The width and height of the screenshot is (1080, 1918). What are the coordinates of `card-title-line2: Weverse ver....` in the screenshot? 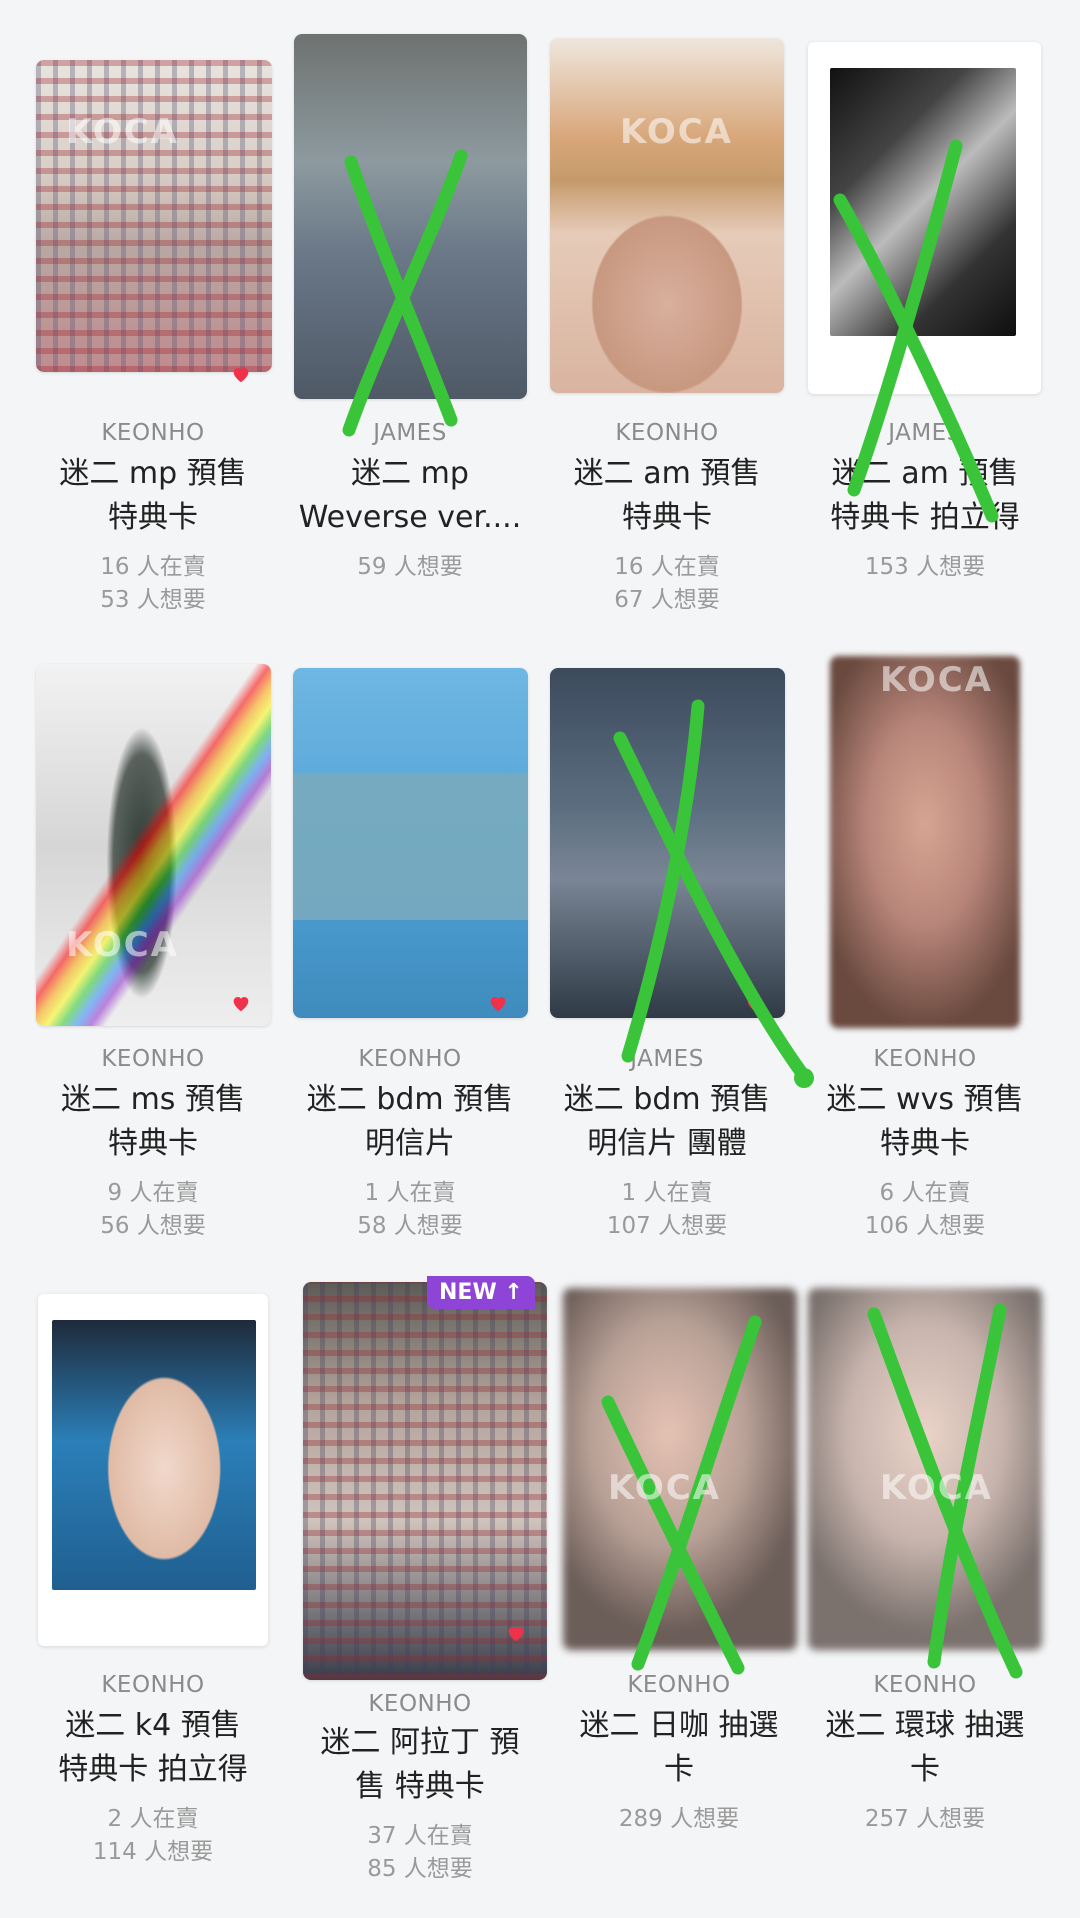 It's located at (410, 517).